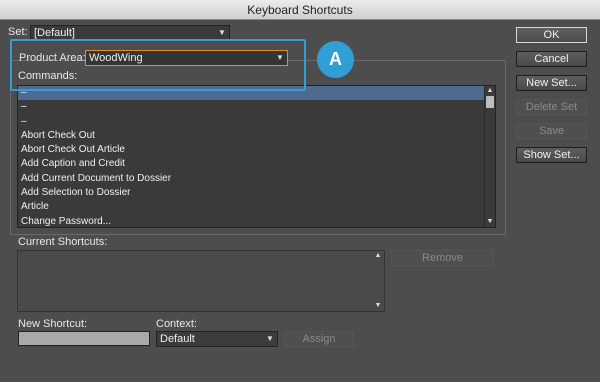  Describe the element at coordinates (84, 338) in the screenshot. I see `new-shortcut-input` at that location.